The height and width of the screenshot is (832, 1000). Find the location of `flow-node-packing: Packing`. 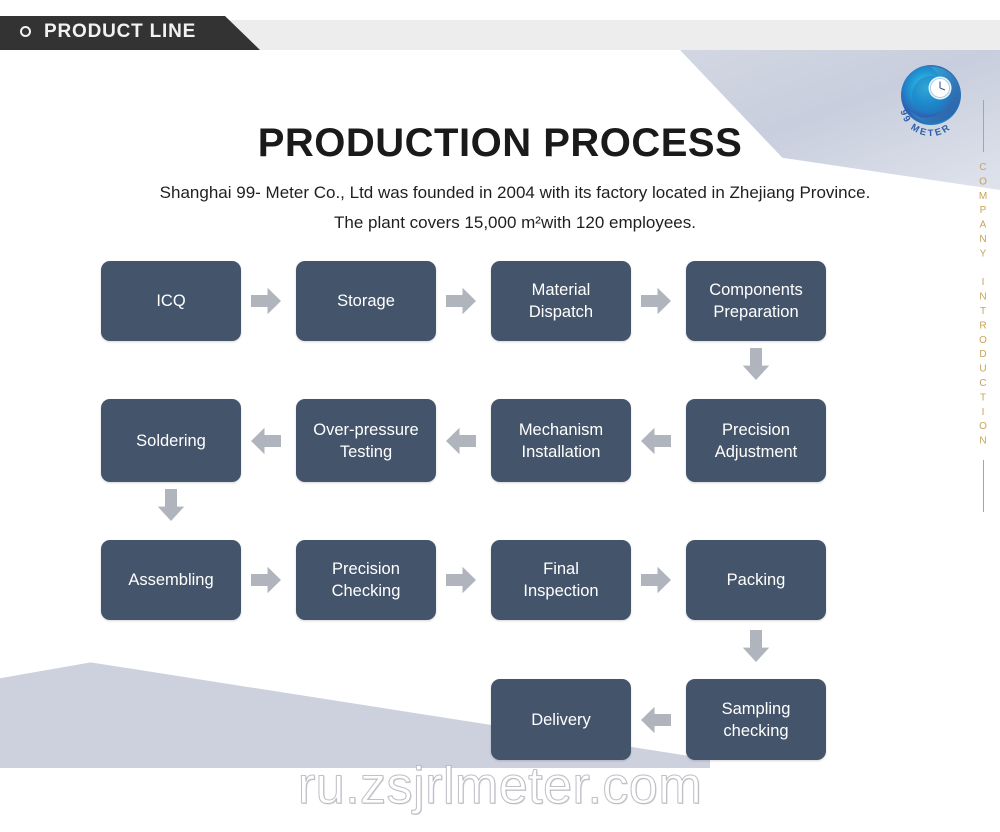

flow-node-packing: Packing is located at coordinates (756, 580).